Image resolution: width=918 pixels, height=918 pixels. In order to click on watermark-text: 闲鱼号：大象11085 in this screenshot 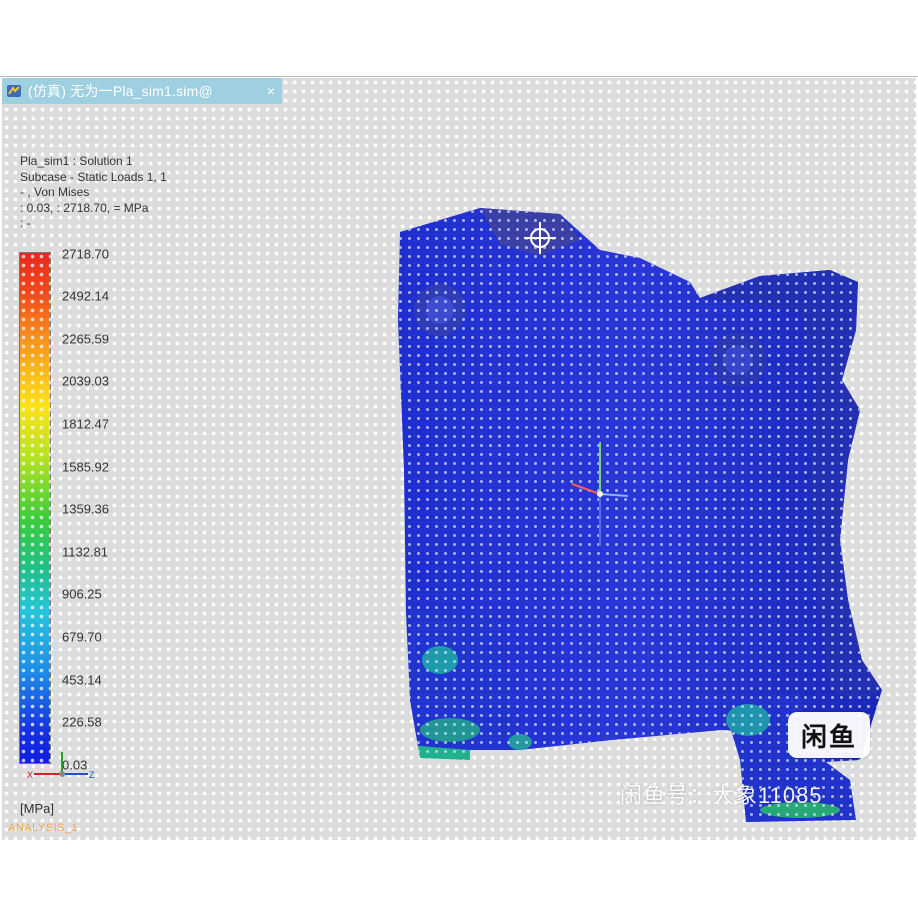, I will do `click(721, 795)`.